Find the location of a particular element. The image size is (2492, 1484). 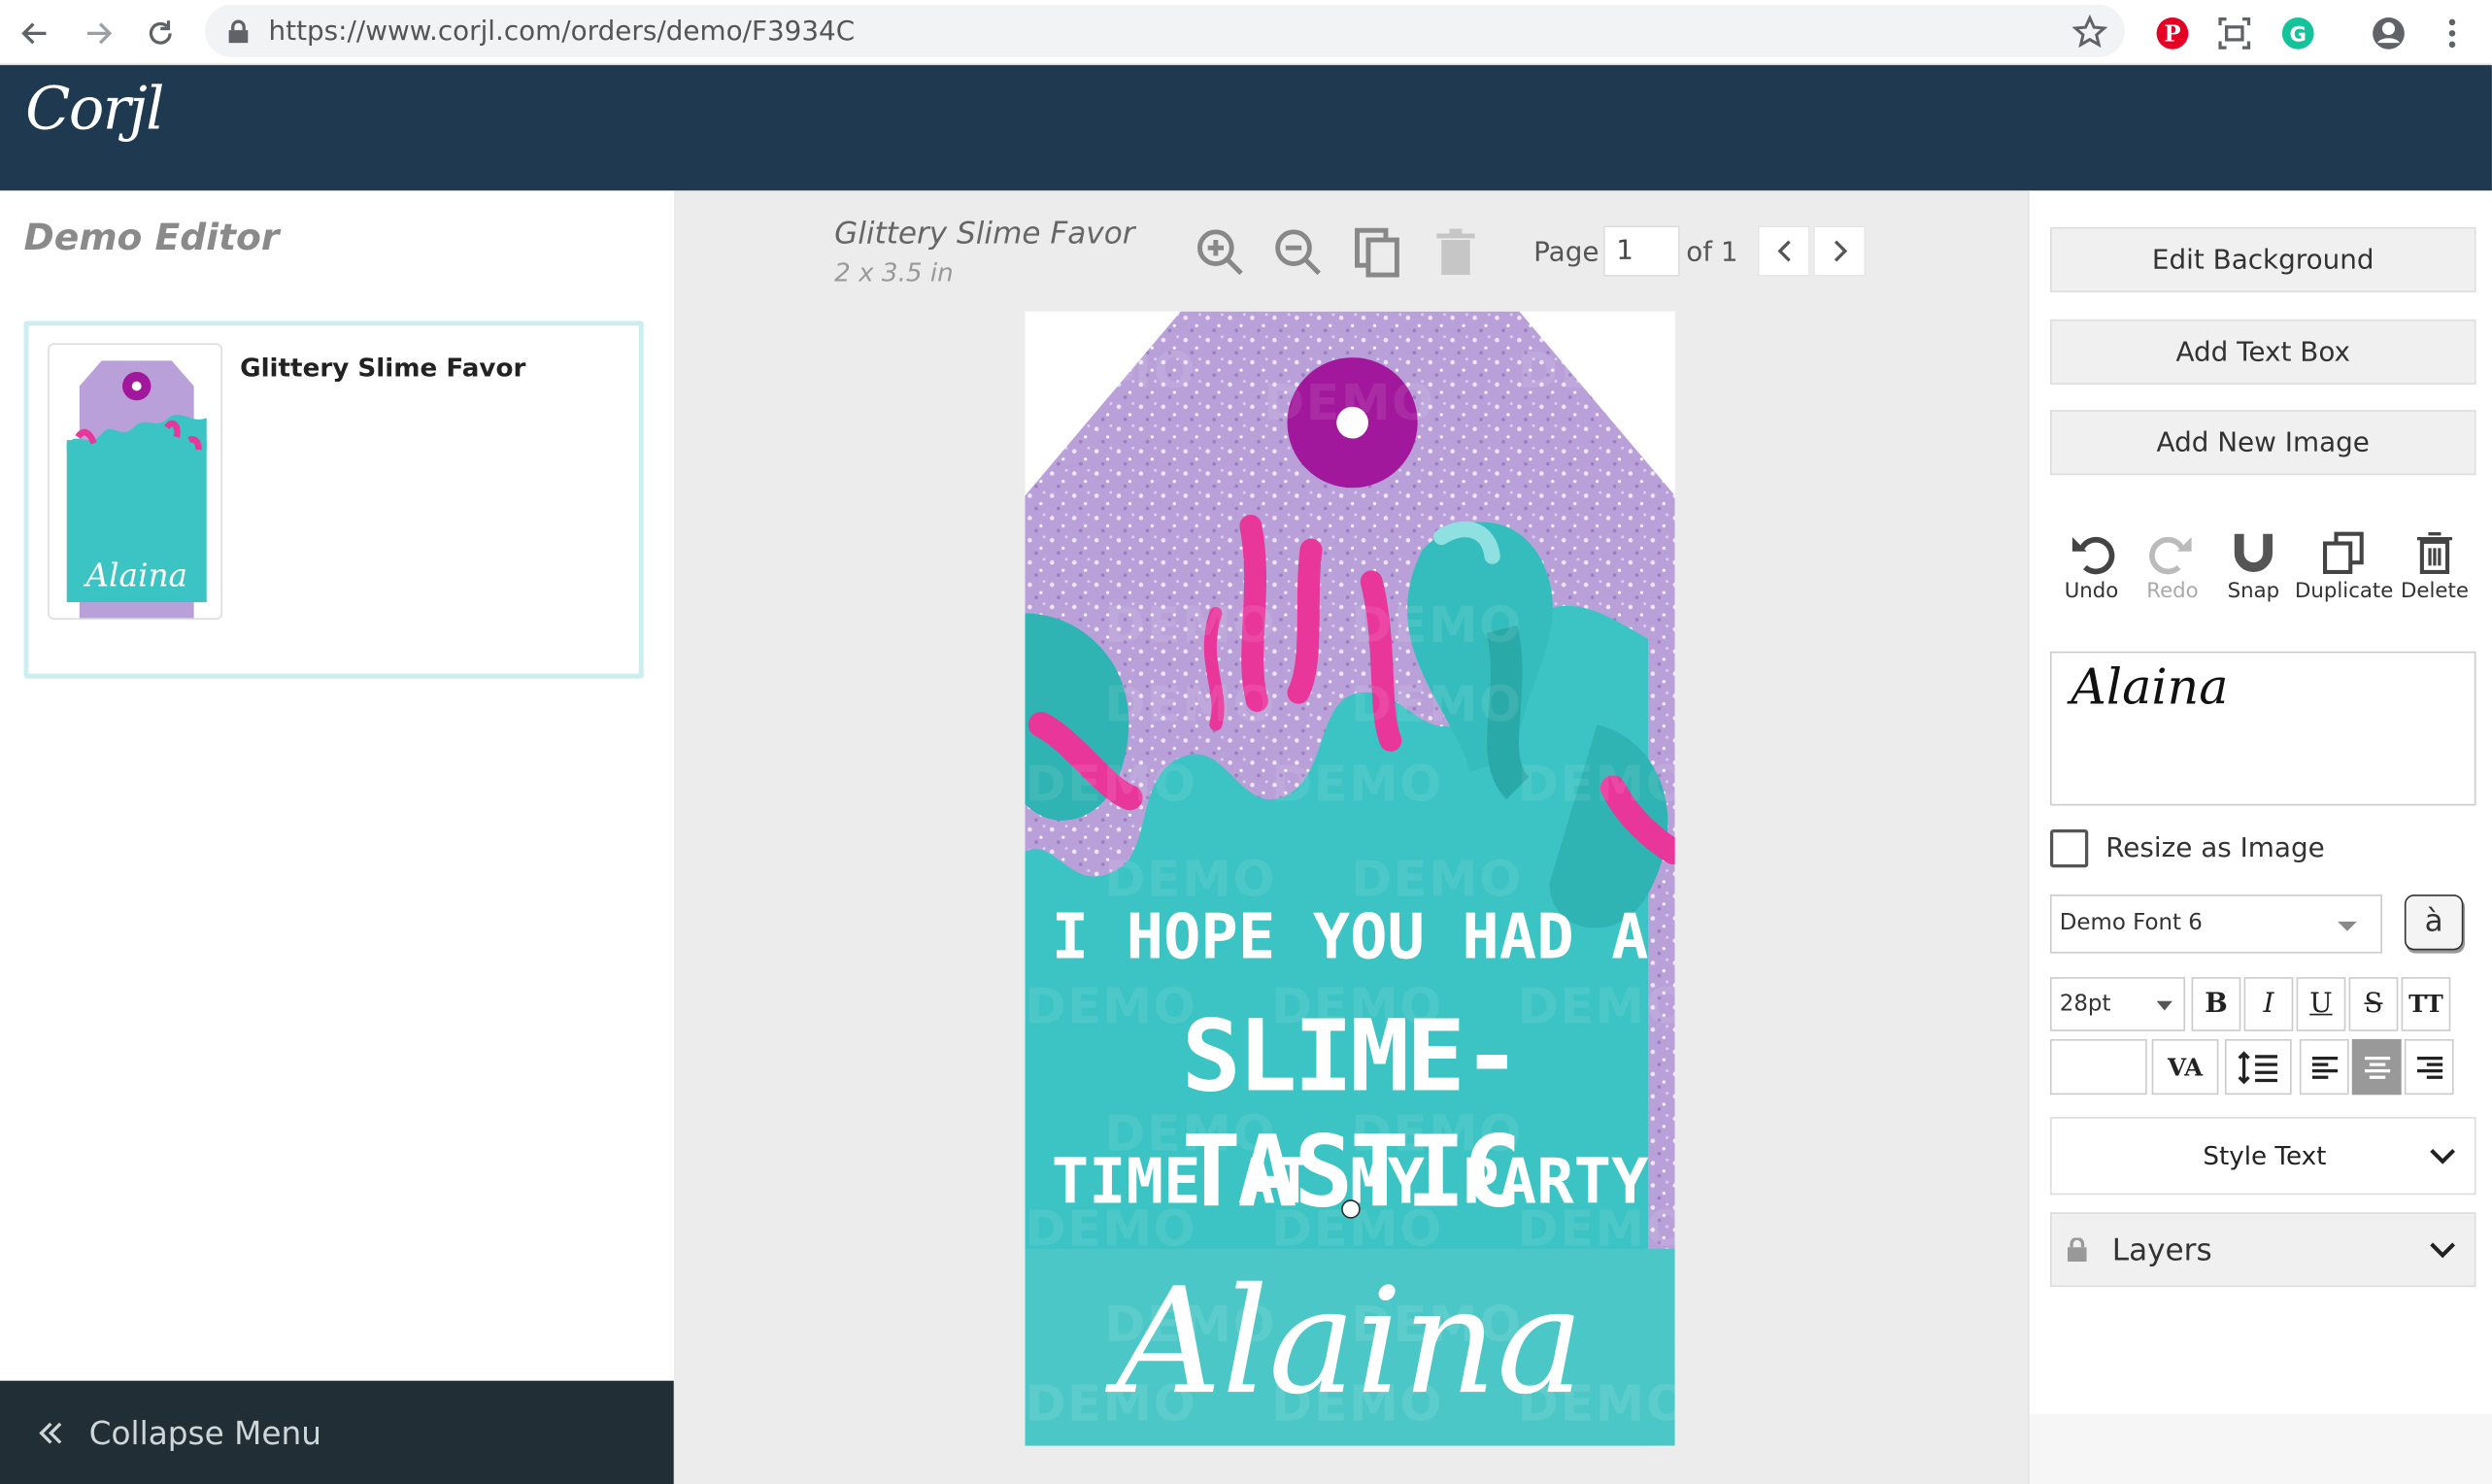

document-title: Glittery Slime Favor is located at coordinates (985, 234).